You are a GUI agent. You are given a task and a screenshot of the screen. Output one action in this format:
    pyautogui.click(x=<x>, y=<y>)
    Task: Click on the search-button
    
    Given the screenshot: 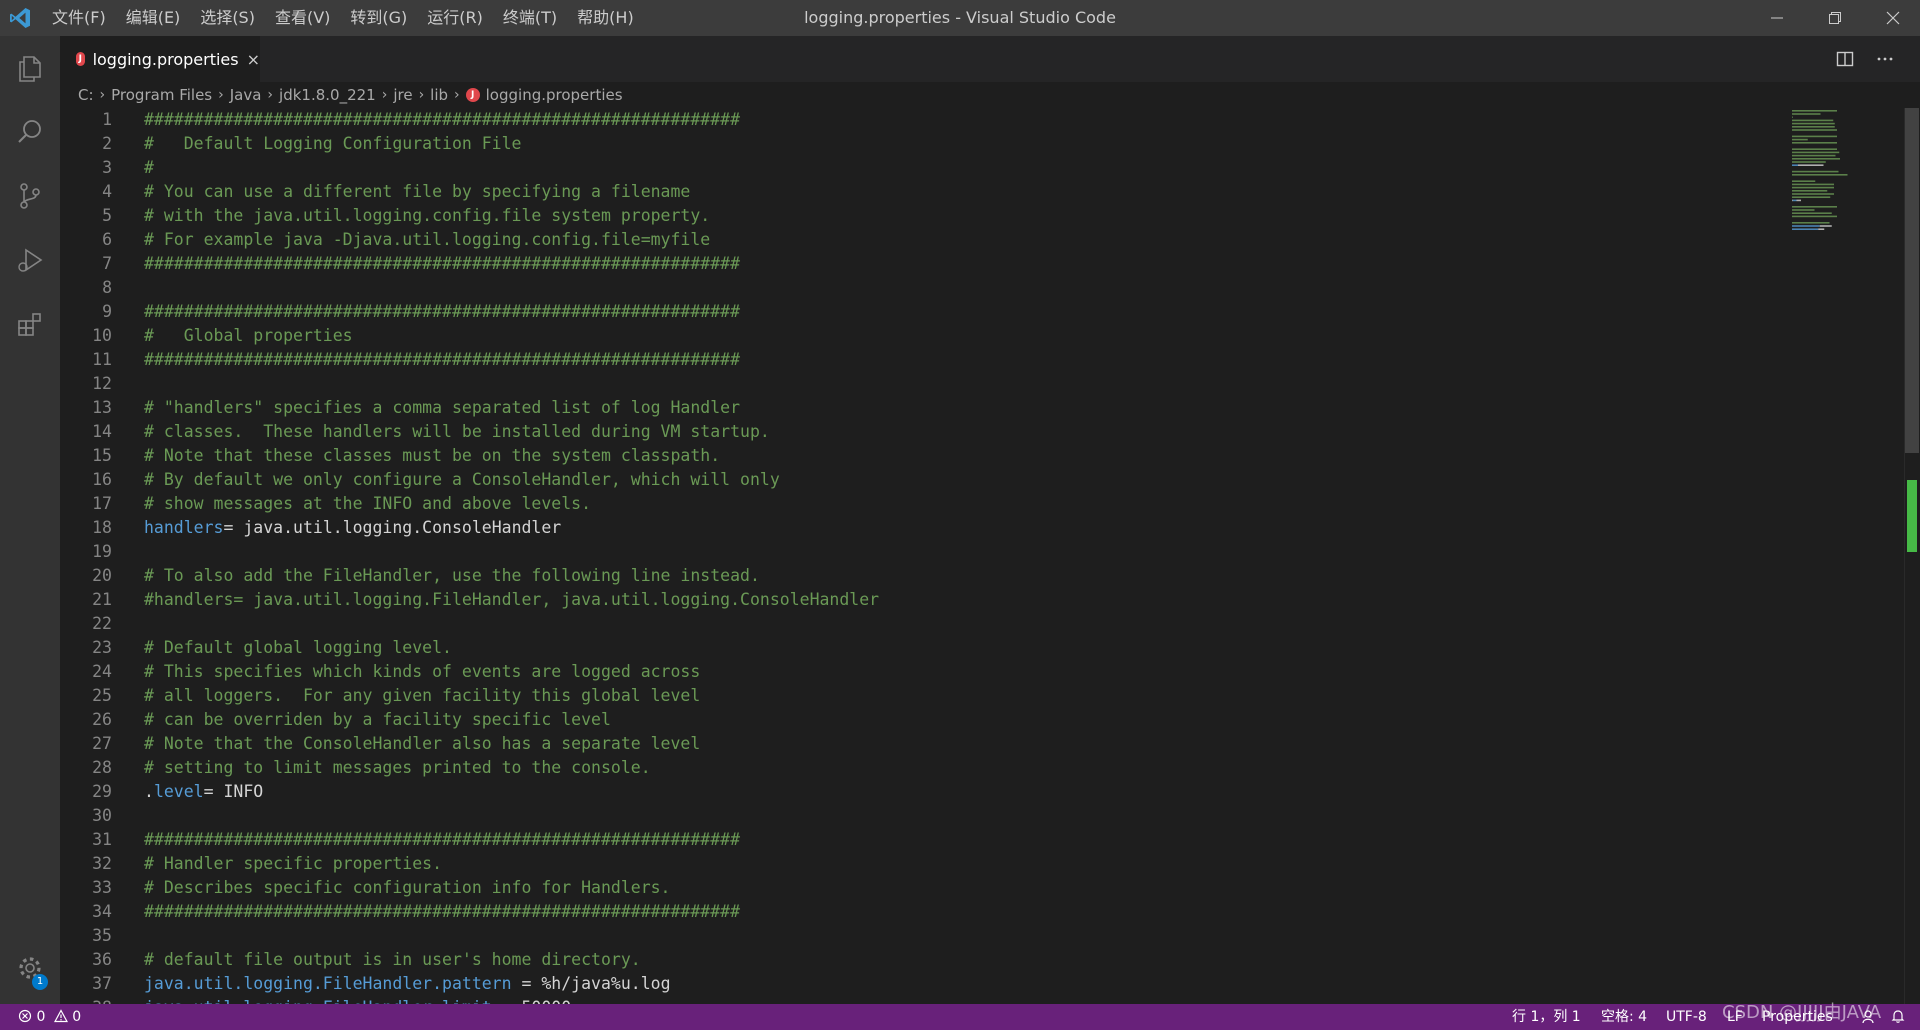 What is the action you would take?
    pyautogui.click(x=30, y=132)
    